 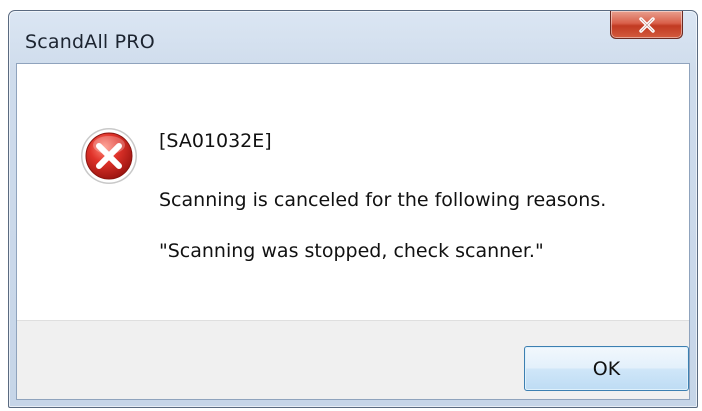 I want to click on error-detail-text: "Scanning was stopped, check scanner.", so click(x=351, y=251).